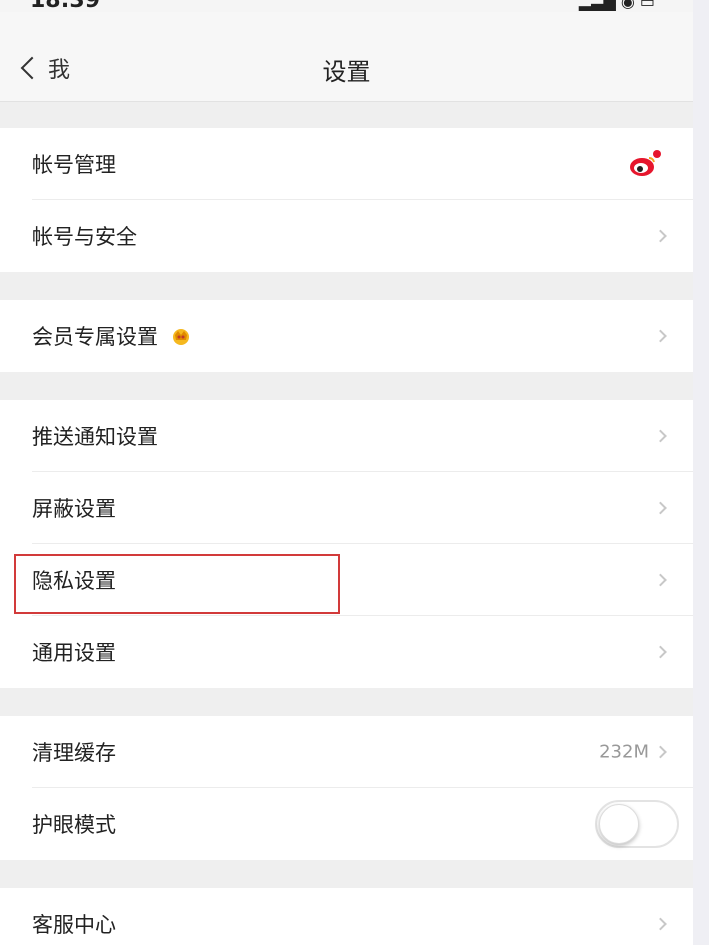  What do you see at coordinates (346, 580) in the screenshot?
I see `settings-row-privacy: 隐私设置` at bounding box center [346, 580].